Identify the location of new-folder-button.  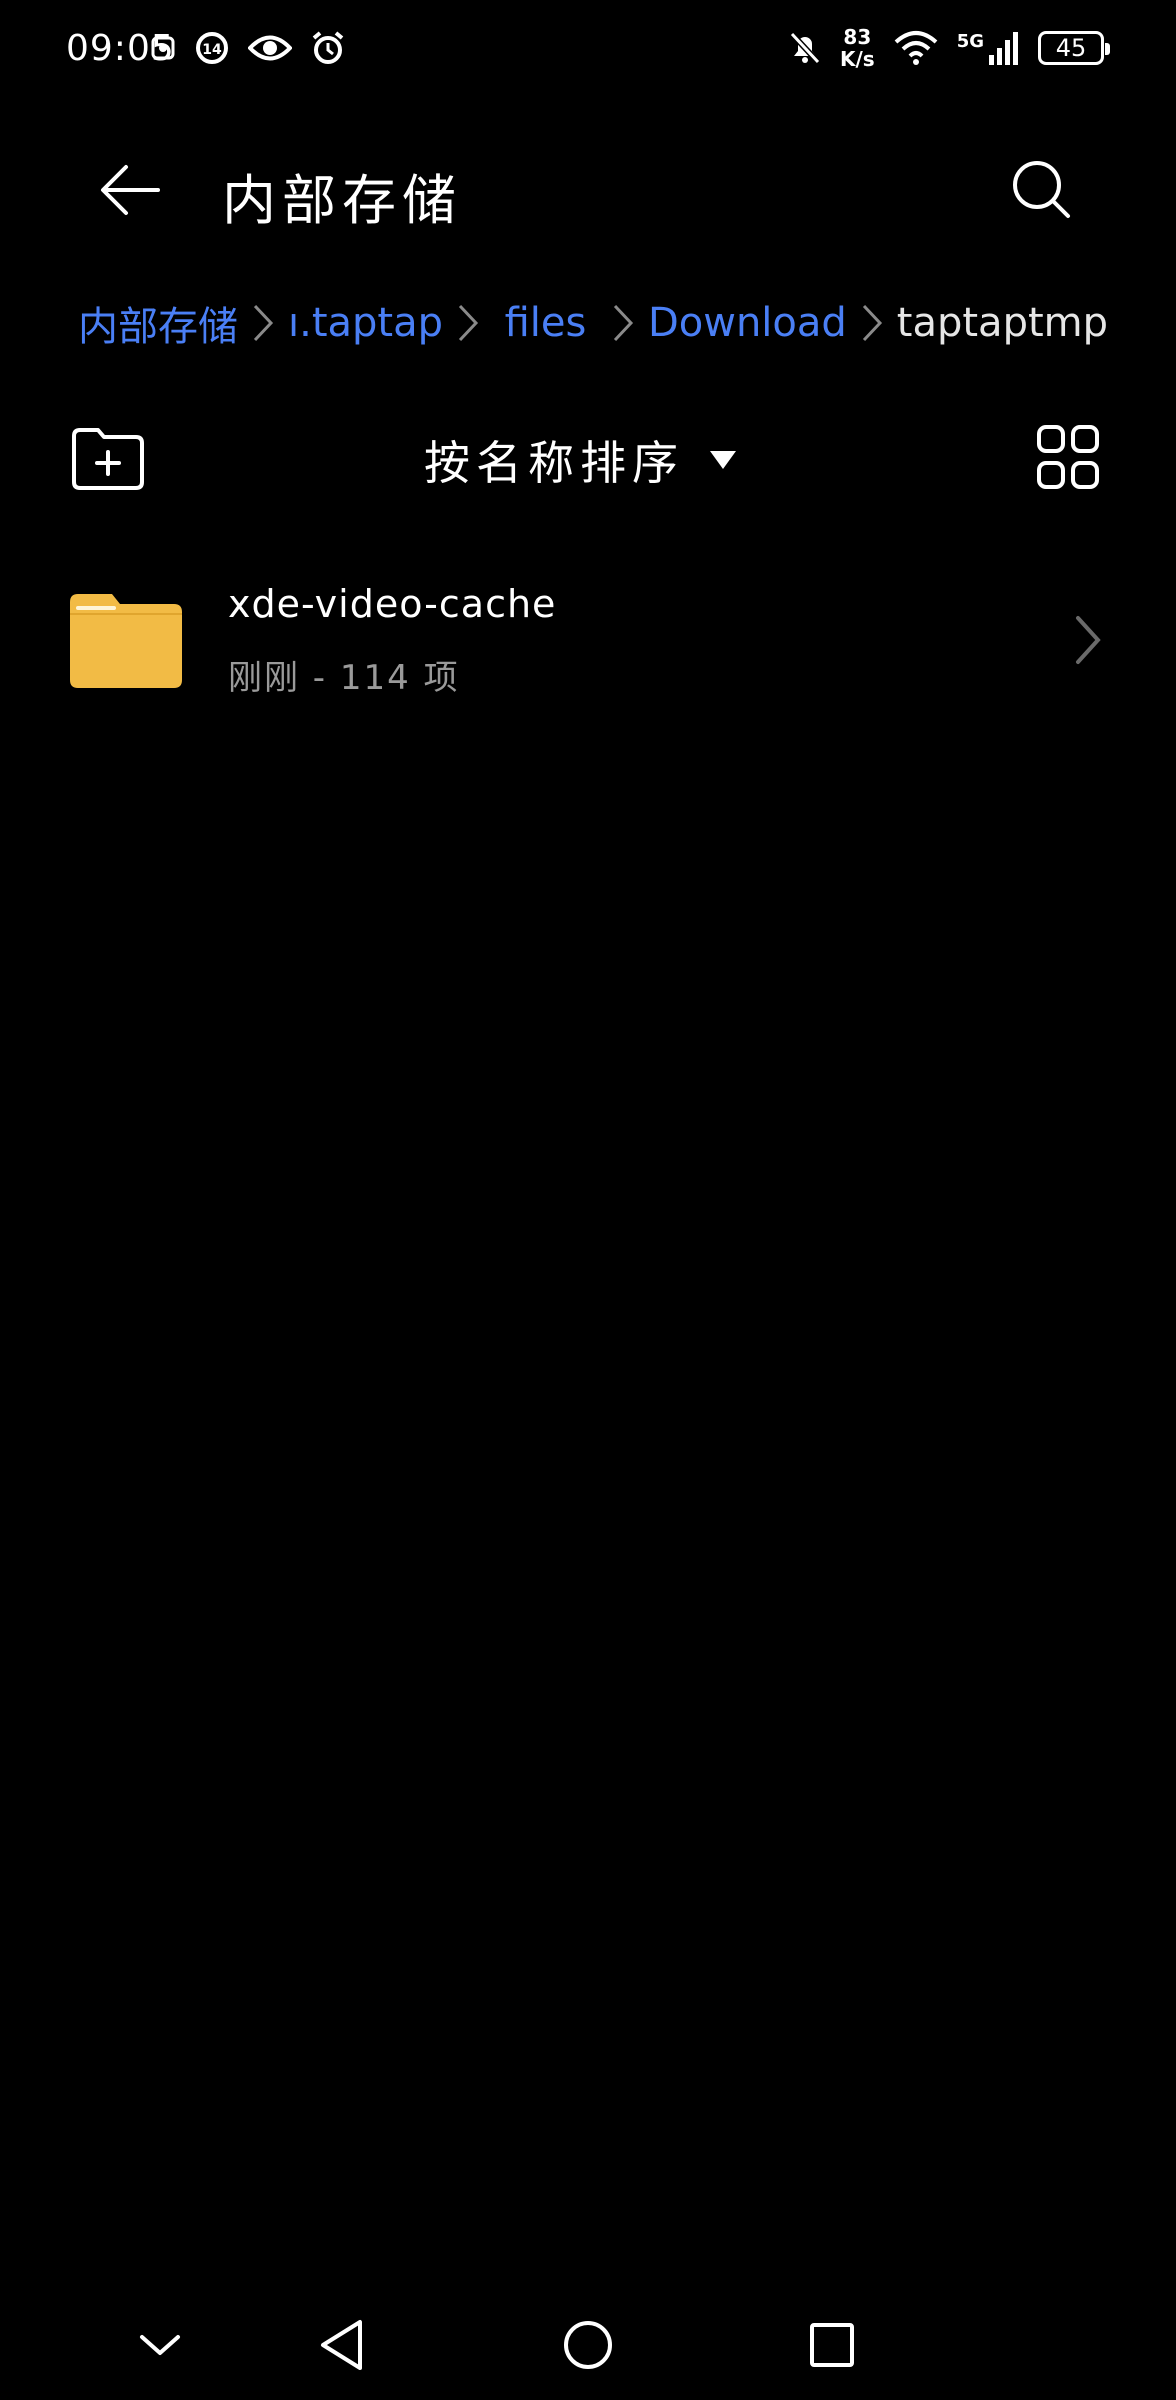
(108, 459).